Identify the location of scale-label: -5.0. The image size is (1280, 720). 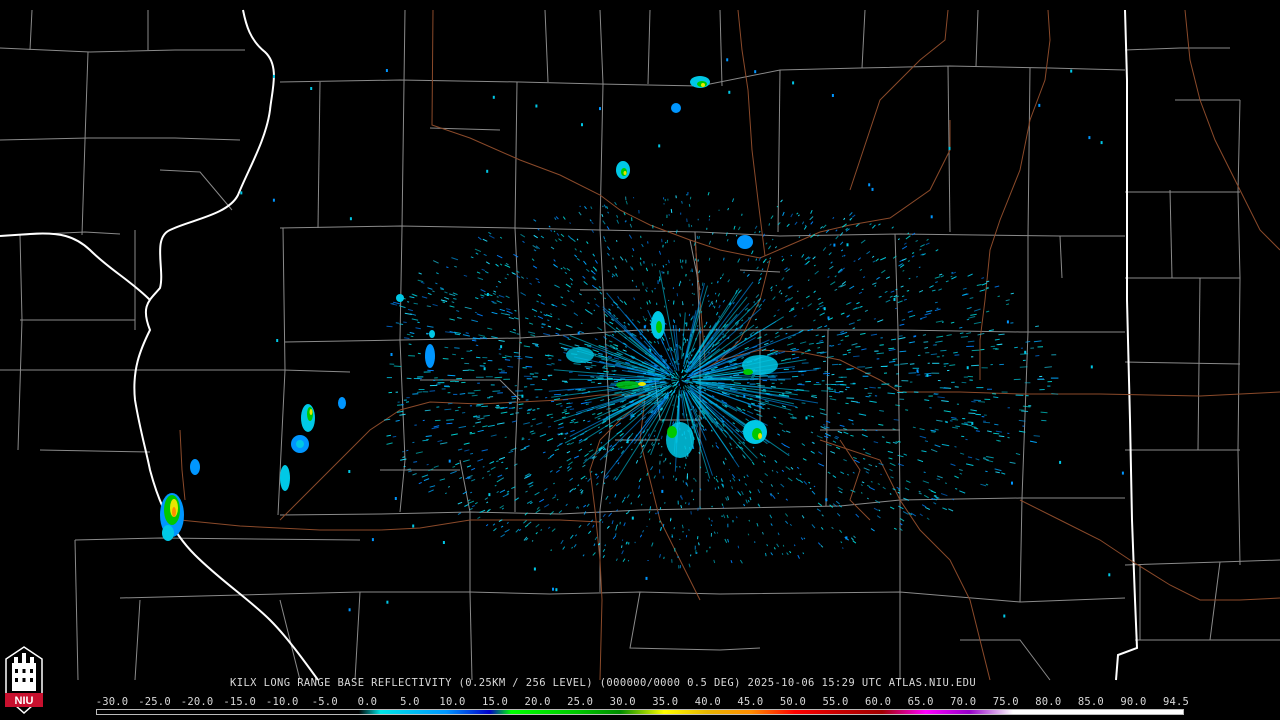
(324, 702).